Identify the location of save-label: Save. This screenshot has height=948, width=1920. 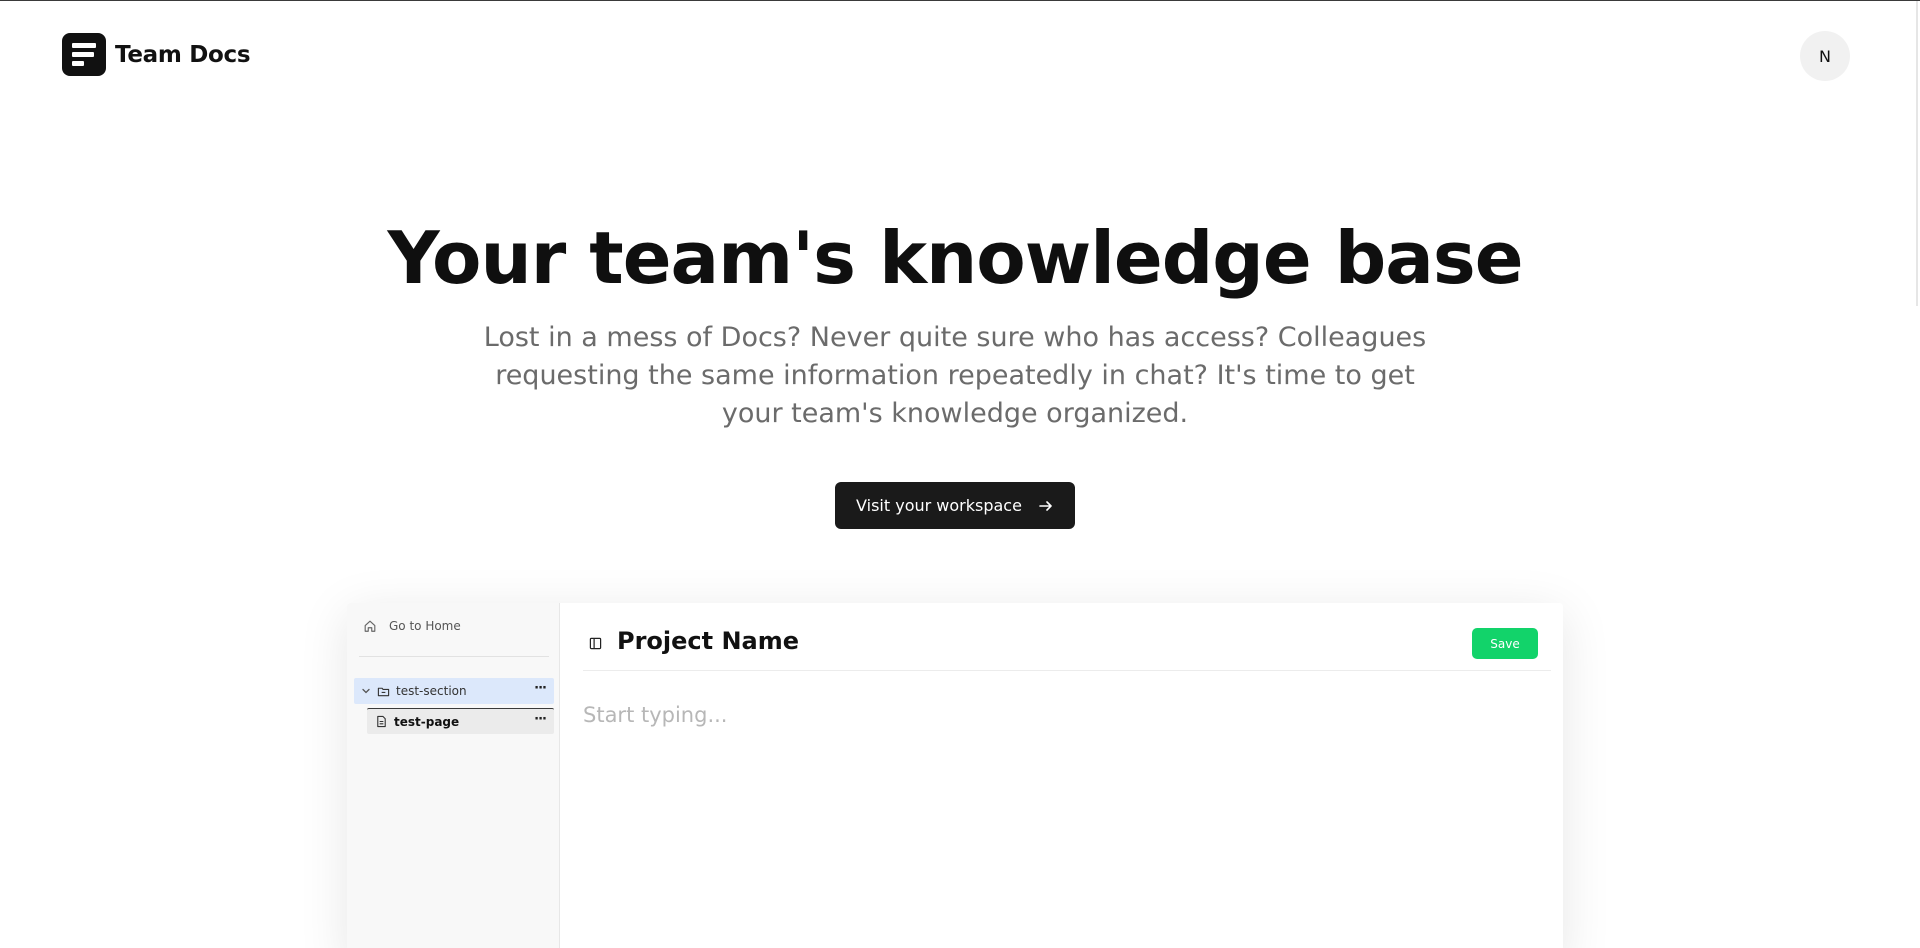
(1505, 643).